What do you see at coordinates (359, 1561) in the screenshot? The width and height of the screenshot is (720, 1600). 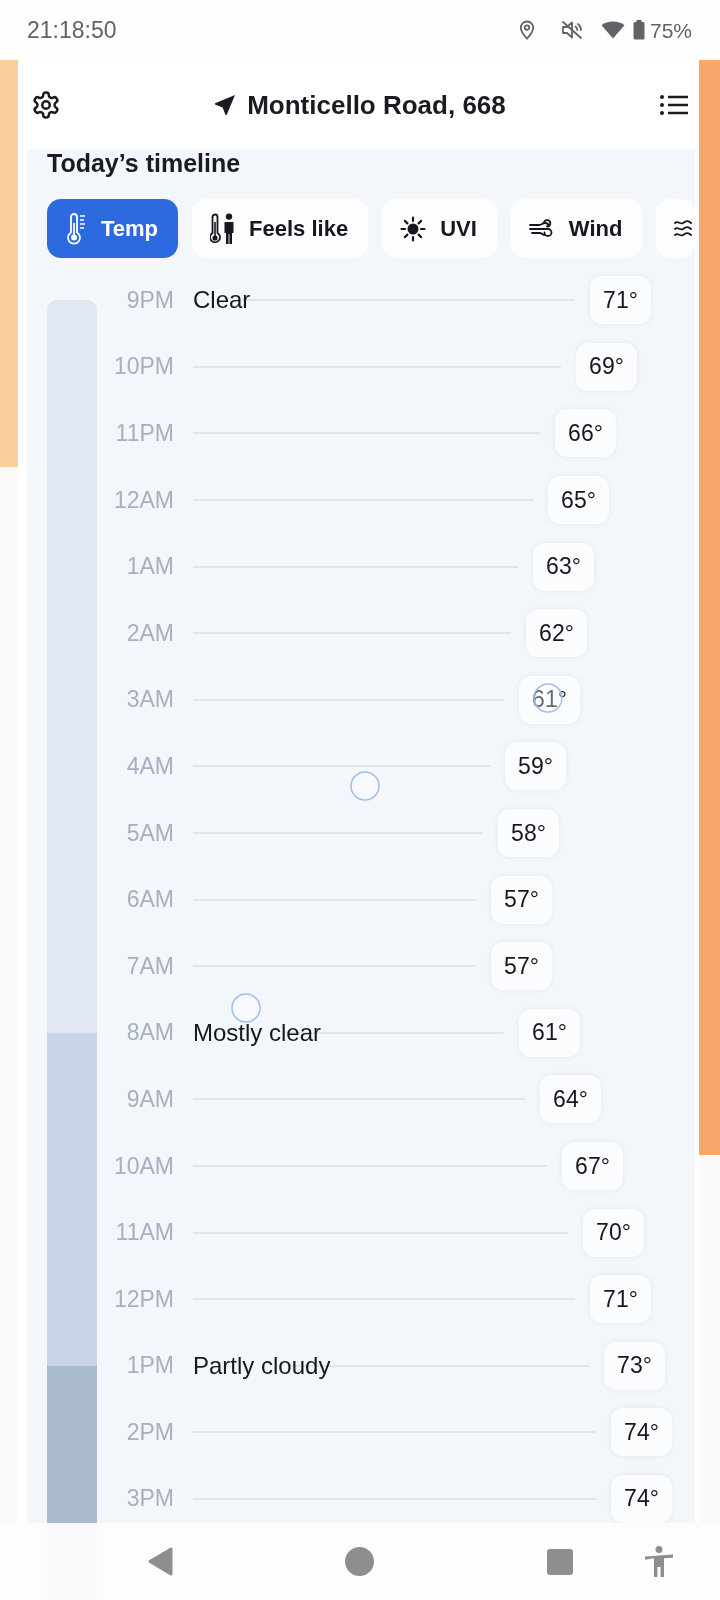 I see `home-icon` at bounding box center [359, 1561].